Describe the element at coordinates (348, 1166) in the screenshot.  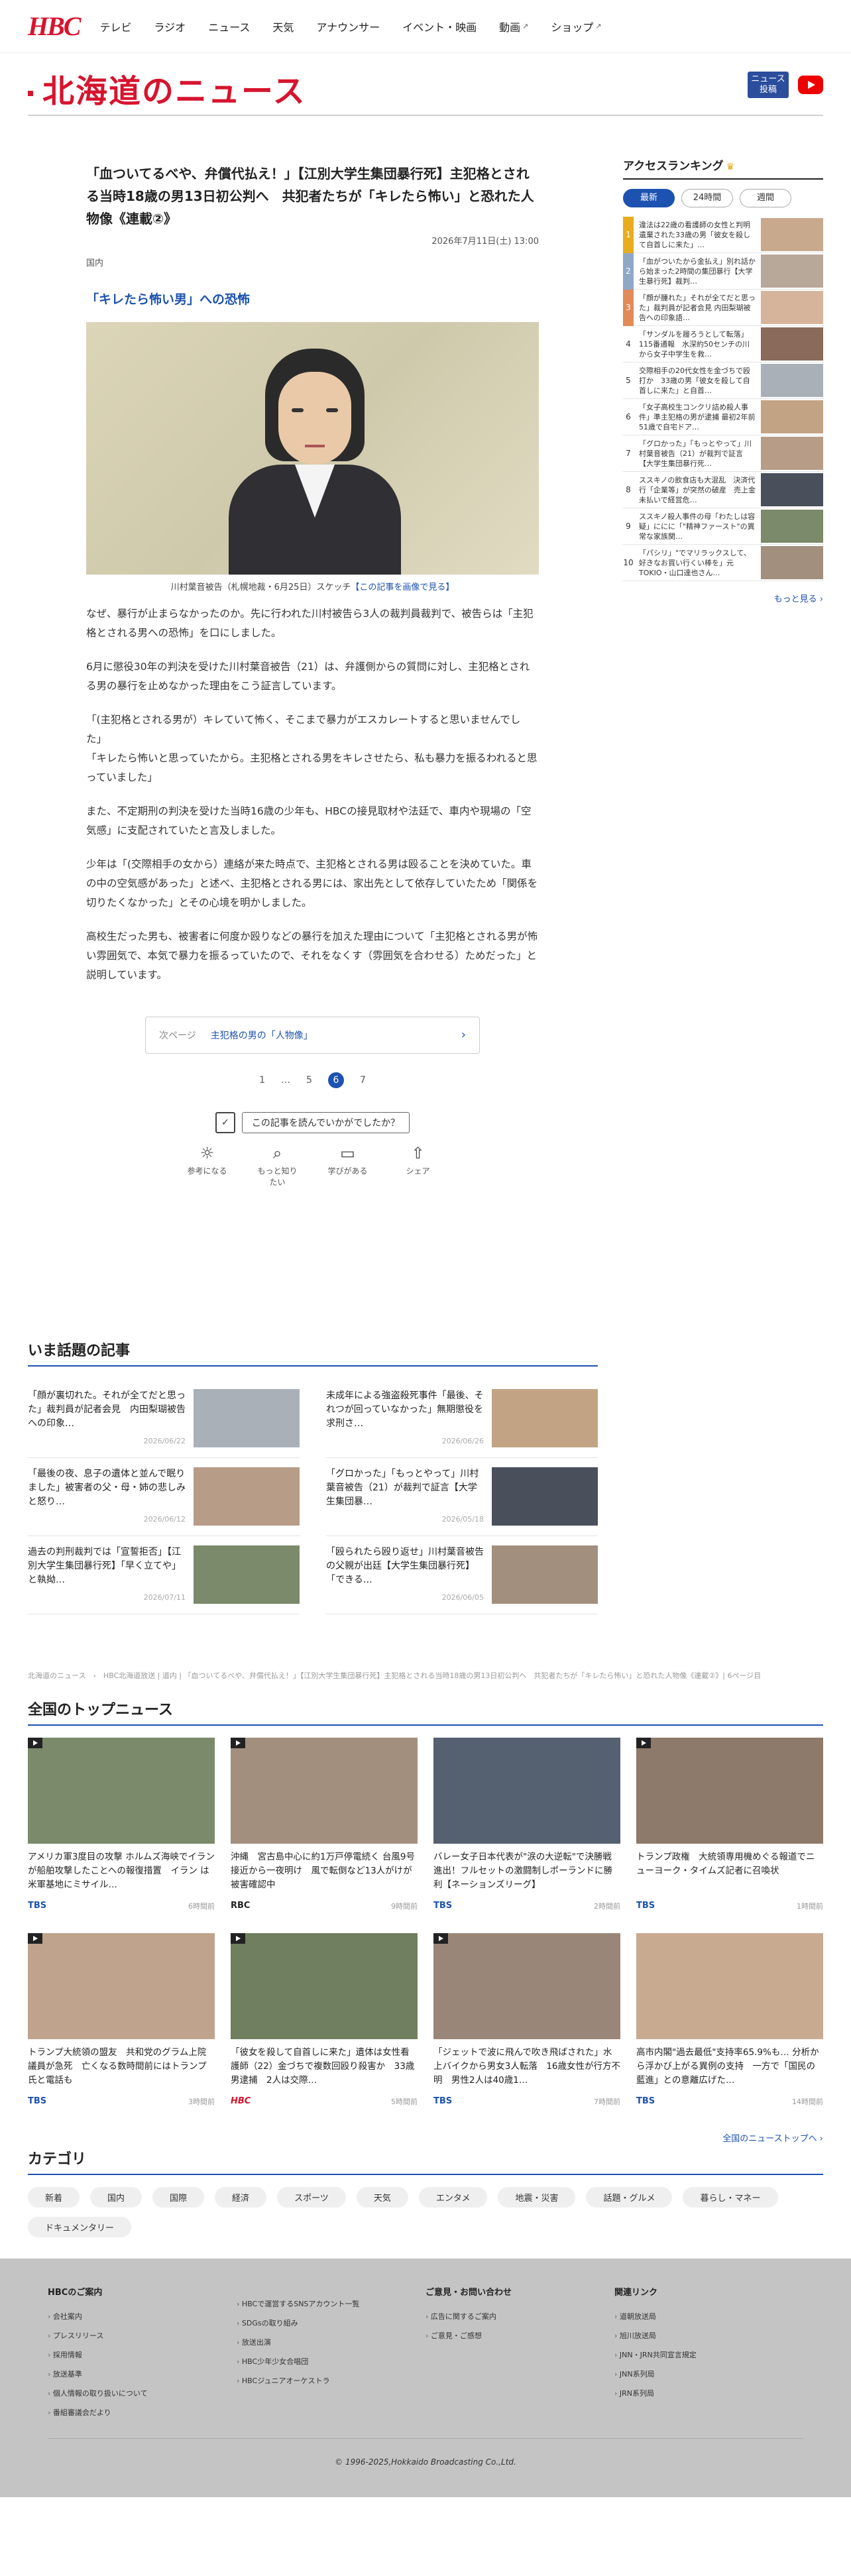
I see `reaction-button: ▭ 学びがある` at that location.